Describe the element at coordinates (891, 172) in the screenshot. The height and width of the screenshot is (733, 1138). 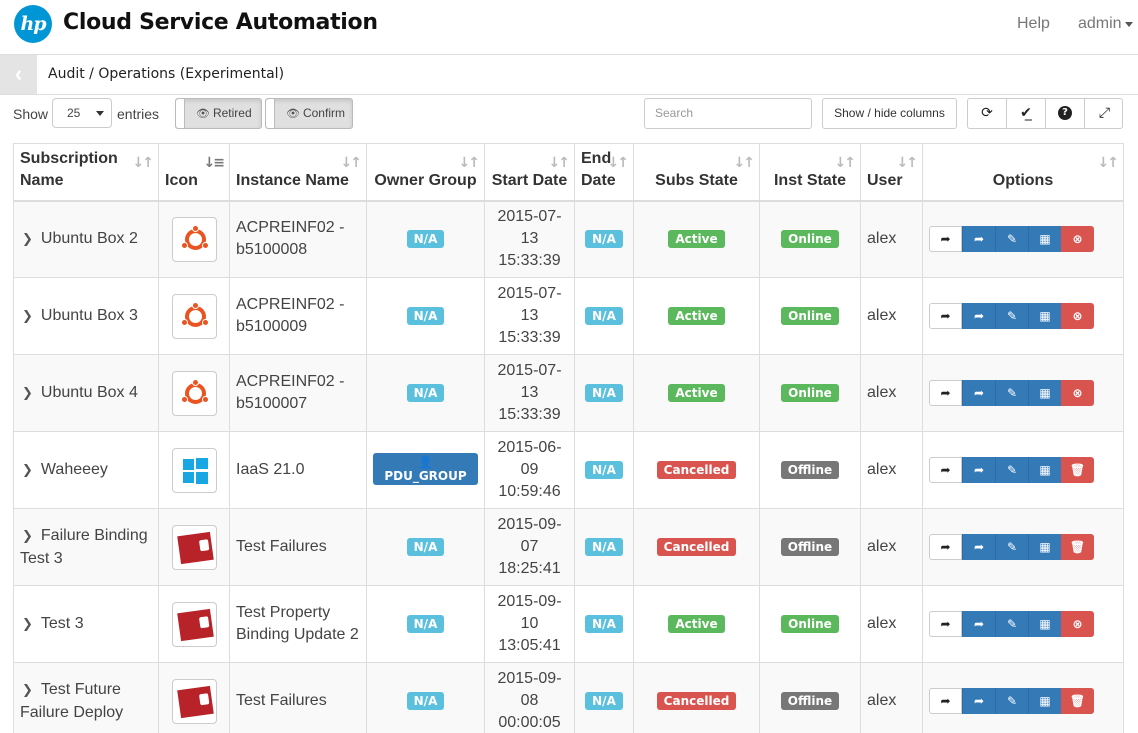
I see `col-user: User ↓↑` at that location.